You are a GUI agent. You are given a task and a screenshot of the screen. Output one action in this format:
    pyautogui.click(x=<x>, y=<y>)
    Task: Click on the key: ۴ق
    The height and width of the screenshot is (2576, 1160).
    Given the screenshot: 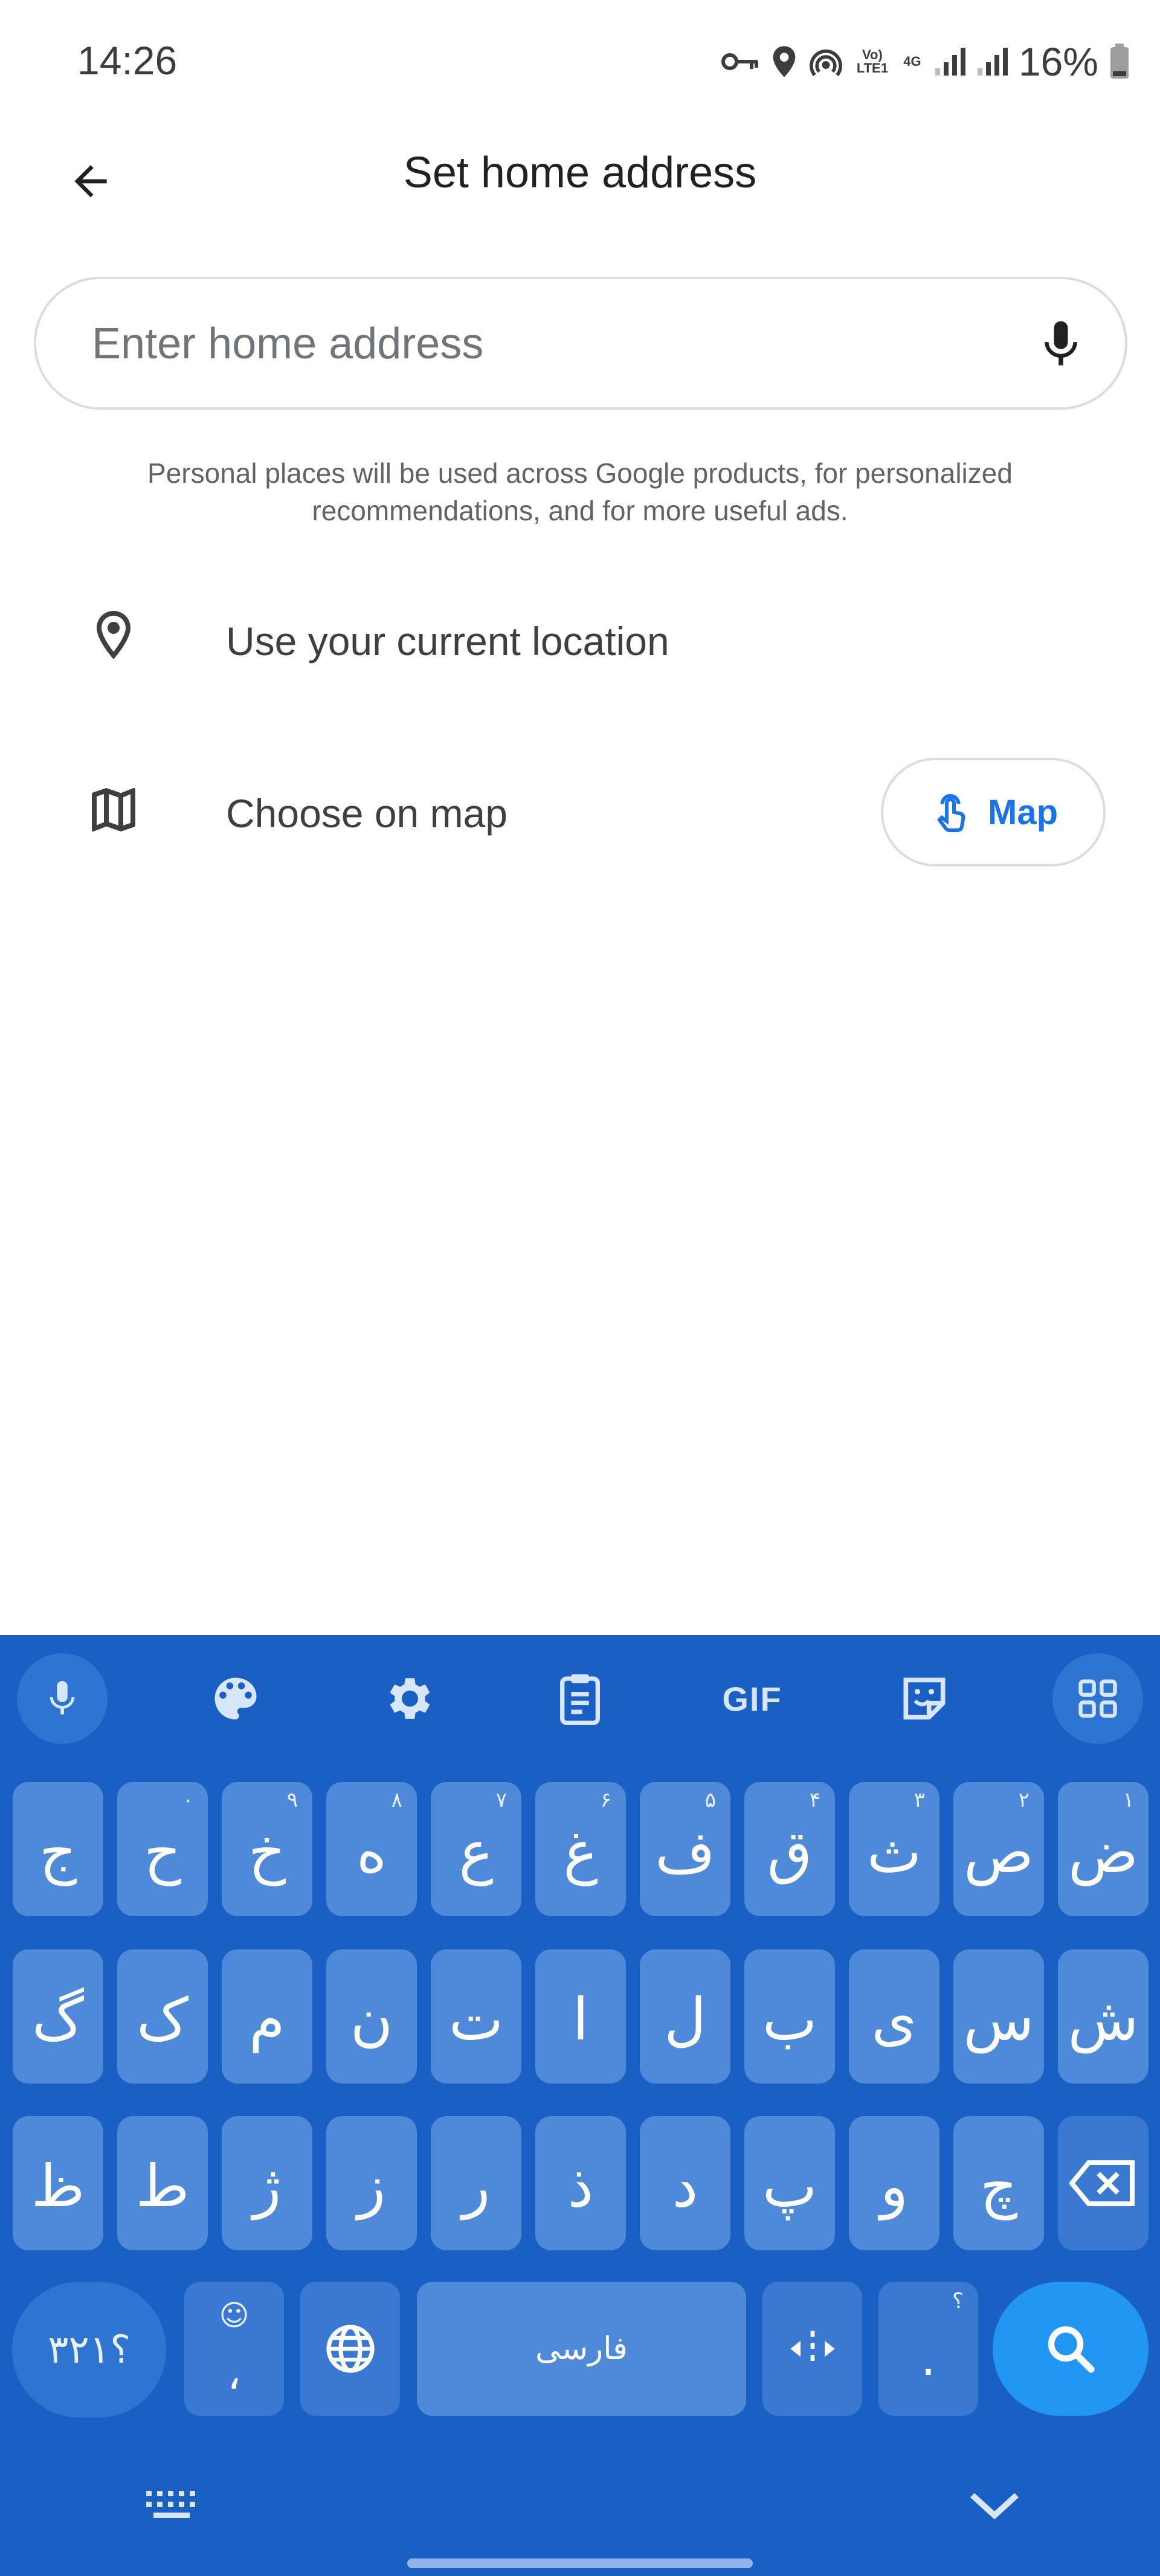 What is the action you would take?
    pyautogui.click(x=789, y=1849)
    